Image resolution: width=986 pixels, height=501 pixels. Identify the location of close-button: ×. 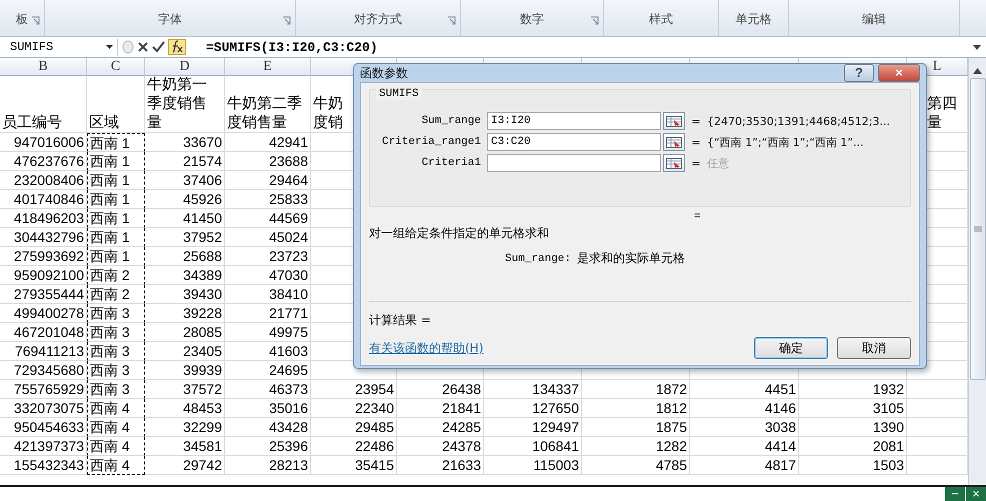
(976, 494).